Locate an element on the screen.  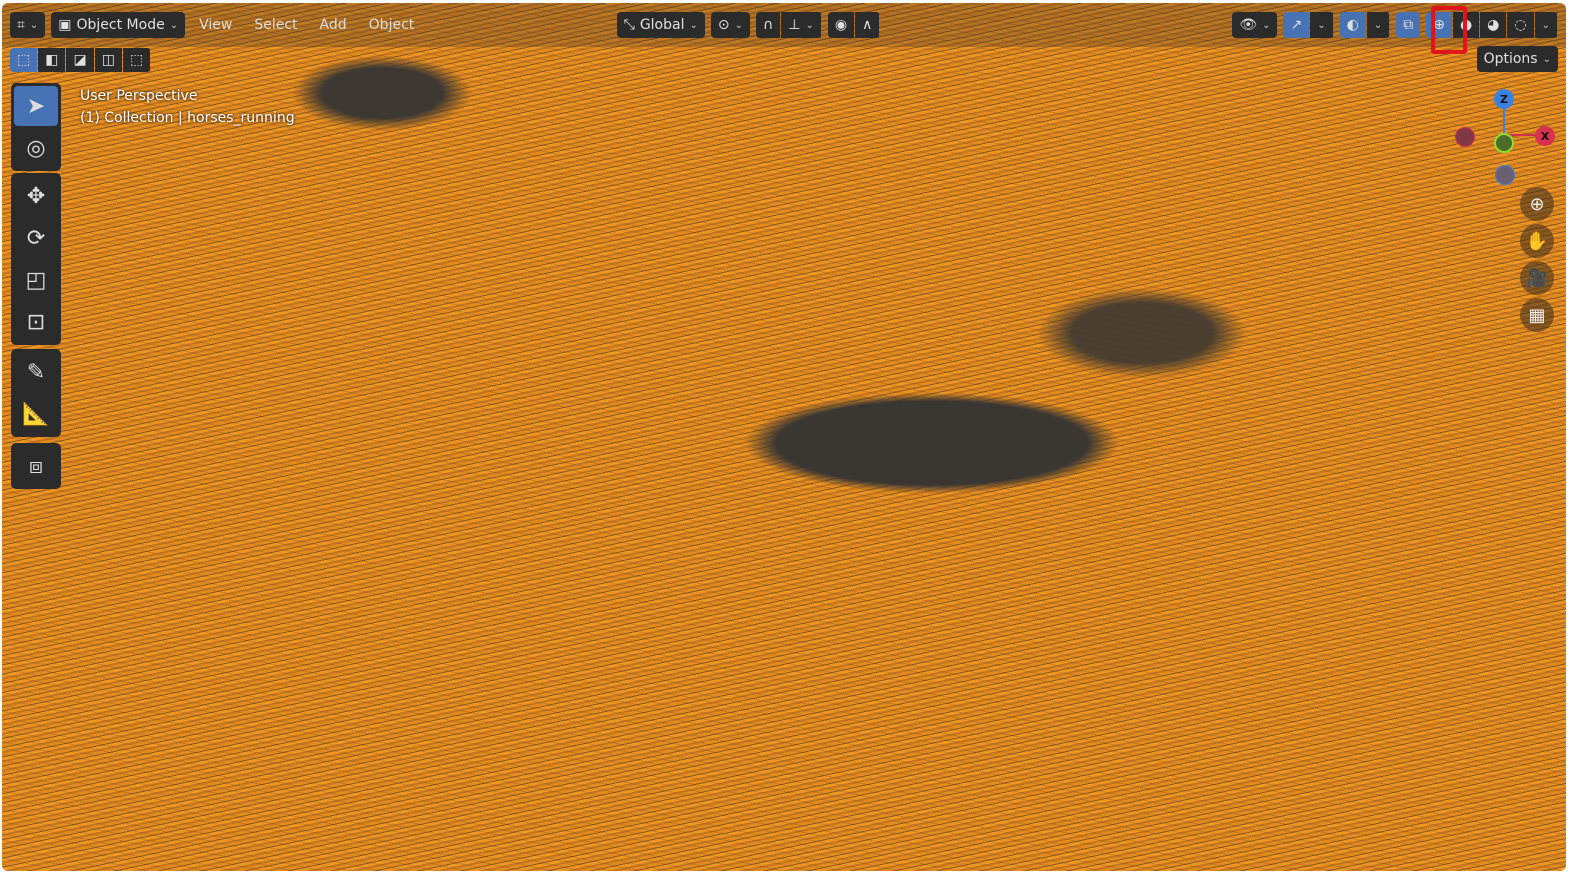
editor-type-button: ⌗ ⌄ is located at coordinates (28, 25).